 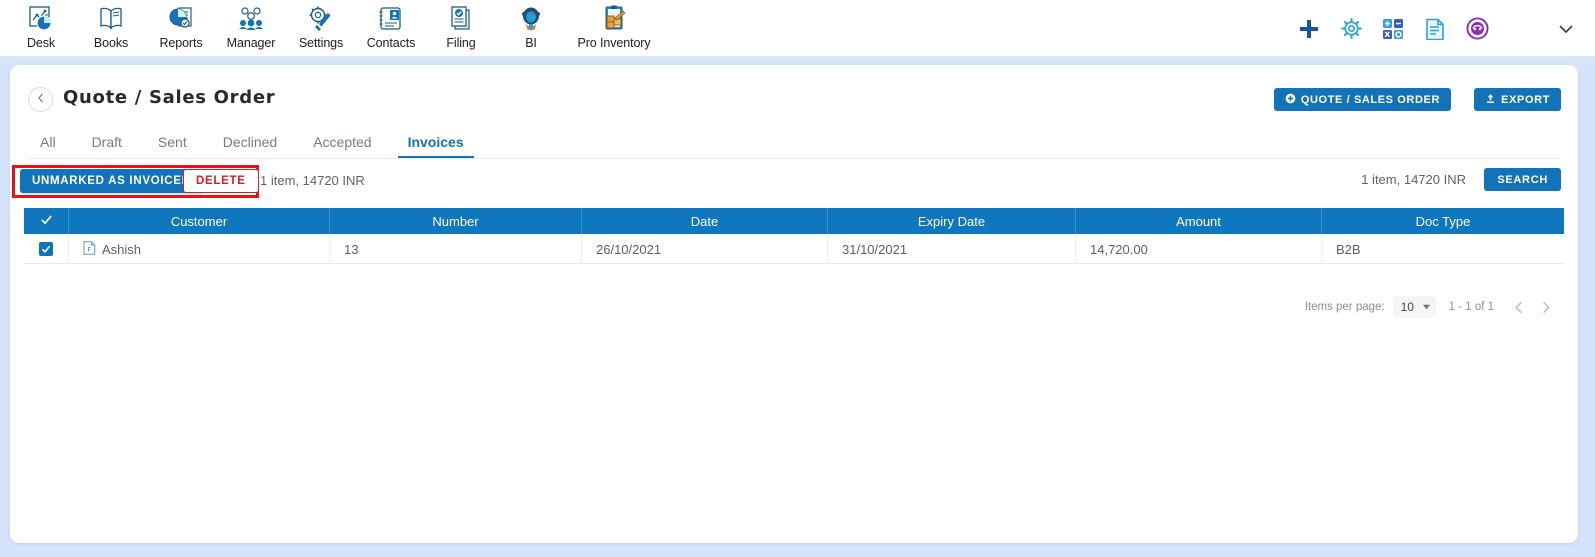 What do you see at coordinates (107, 146) in the screenshot?
I see `tab-draft: Draft` at bounding box center [107, 146].